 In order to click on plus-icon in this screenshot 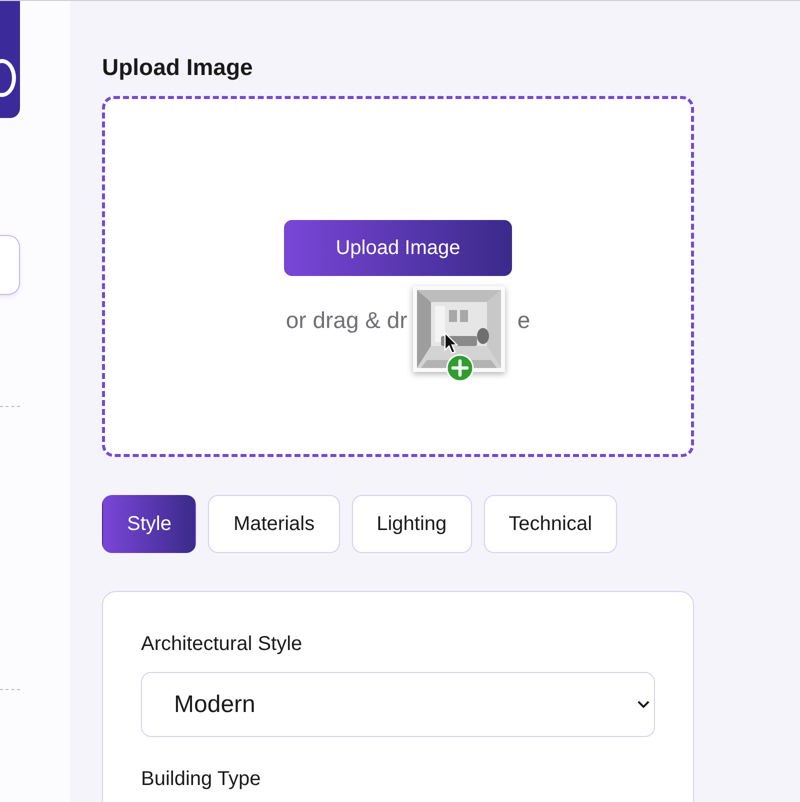, I will do `click(460, 368)`.